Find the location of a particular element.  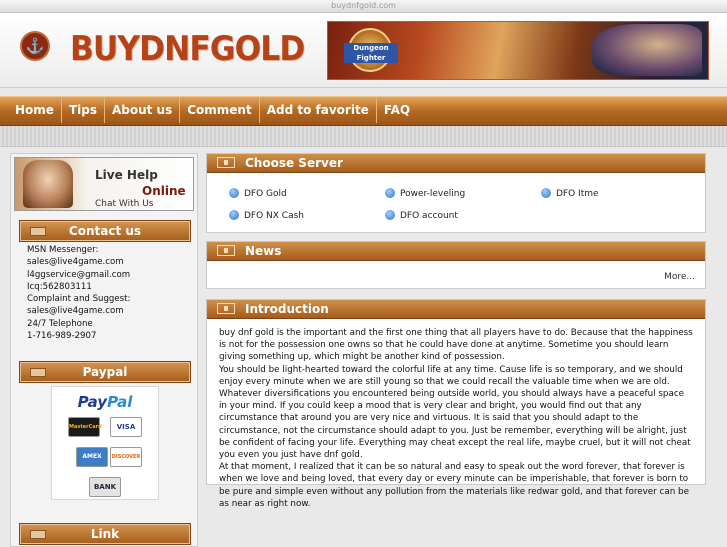

nav-about-us: About us is located at coordinates (143, 110).